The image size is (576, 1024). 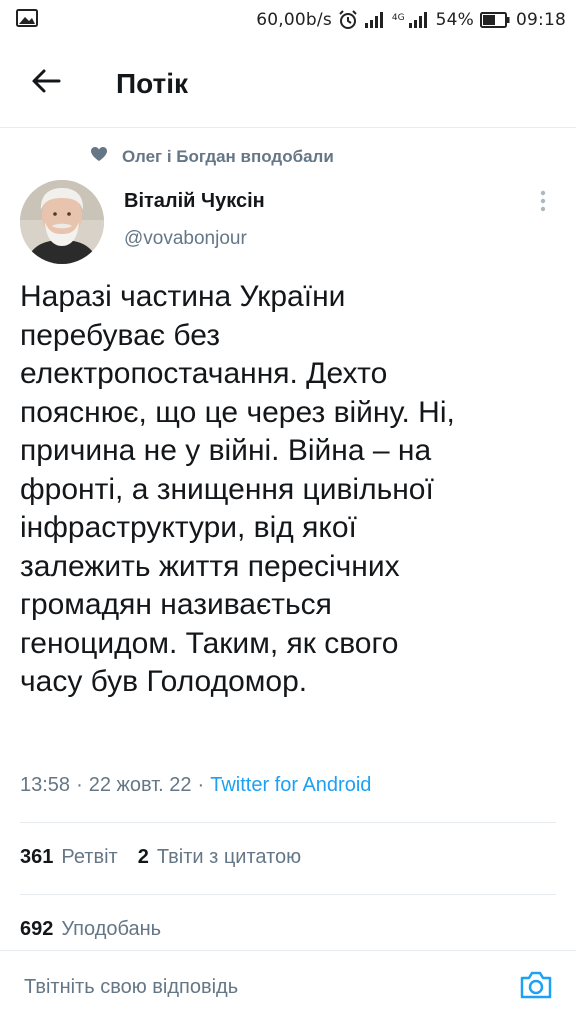 What do you see at coordinates (398, 18) in the screenshot?
I see `network-type: 4G` at bounding box center [398, 18].